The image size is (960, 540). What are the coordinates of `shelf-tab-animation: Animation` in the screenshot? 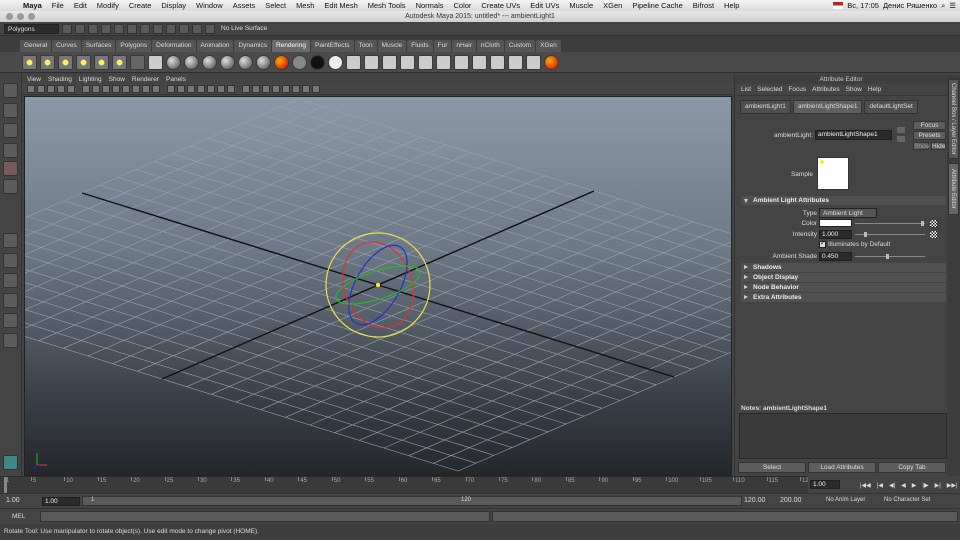 It's located at (215, 46).